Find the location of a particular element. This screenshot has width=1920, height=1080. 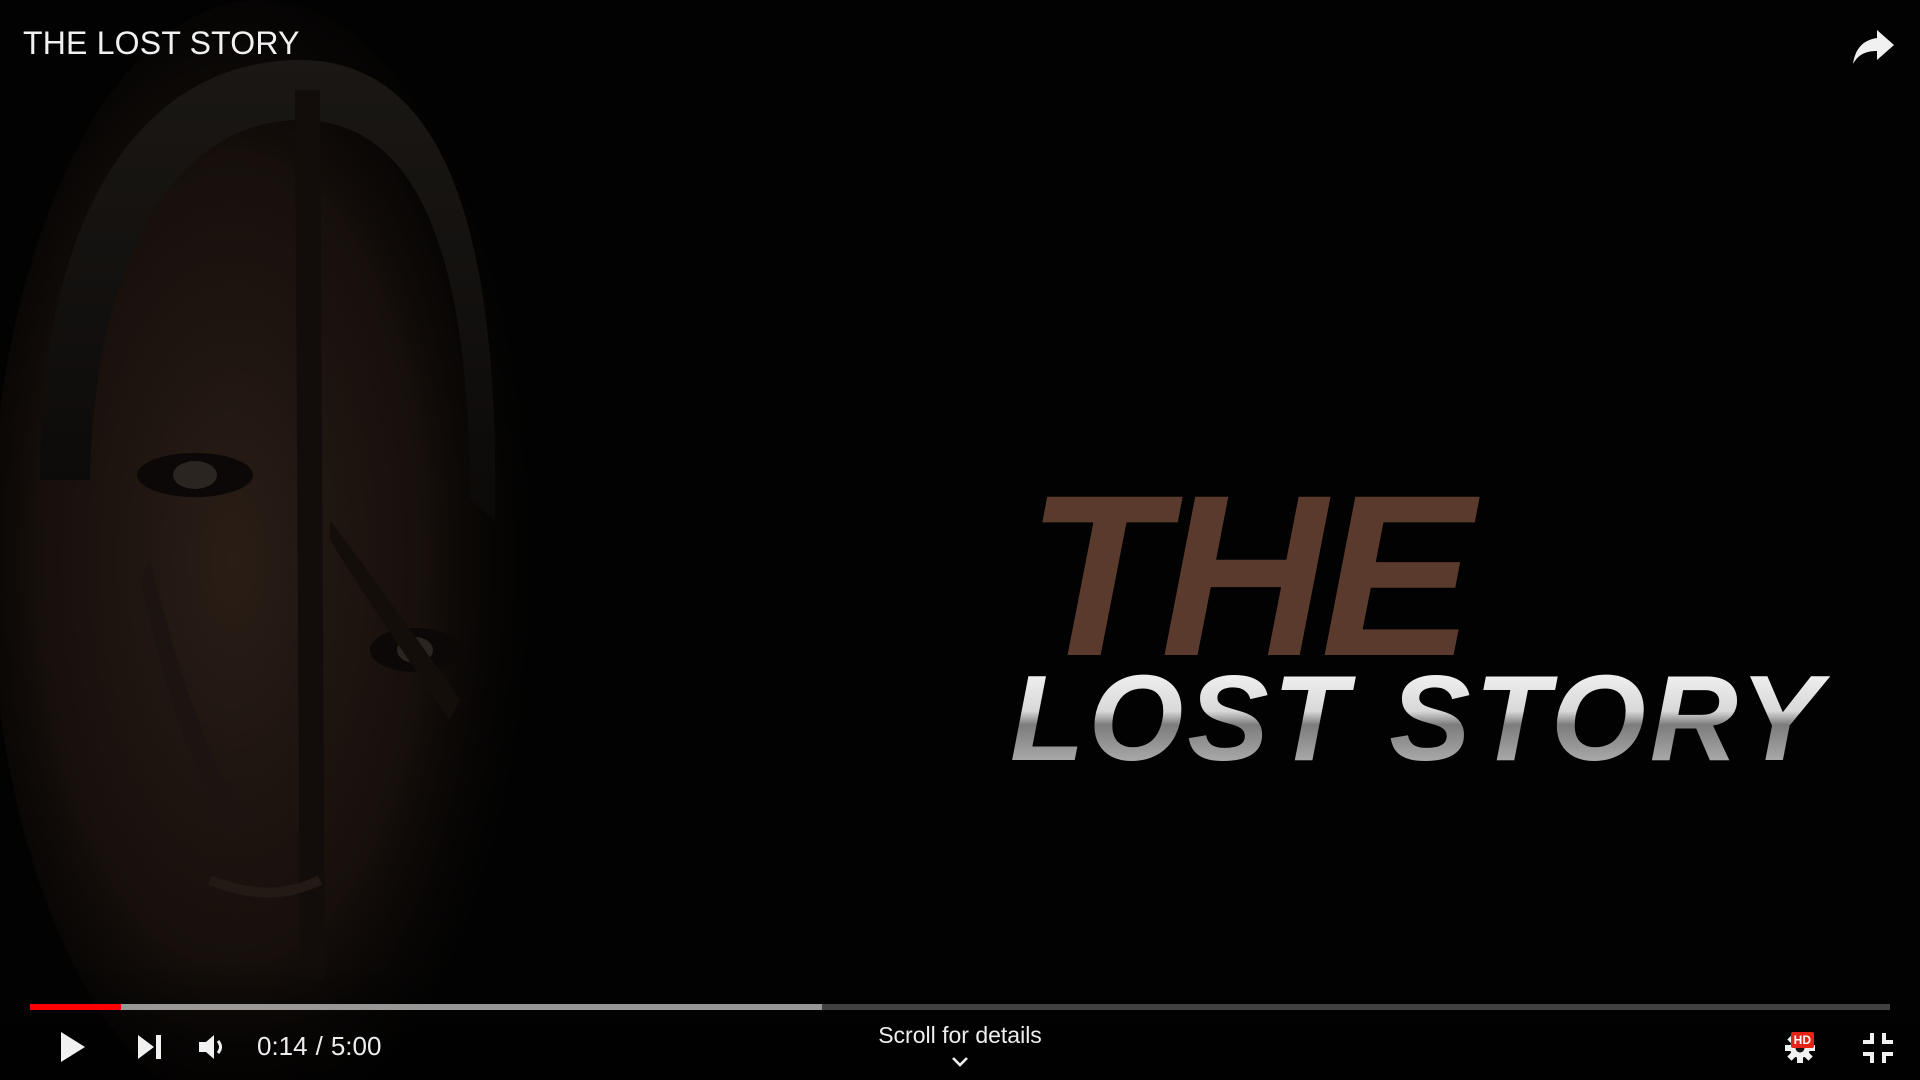

title-art-lost-story: LOST STORY is located at coordinates (1420, 718).